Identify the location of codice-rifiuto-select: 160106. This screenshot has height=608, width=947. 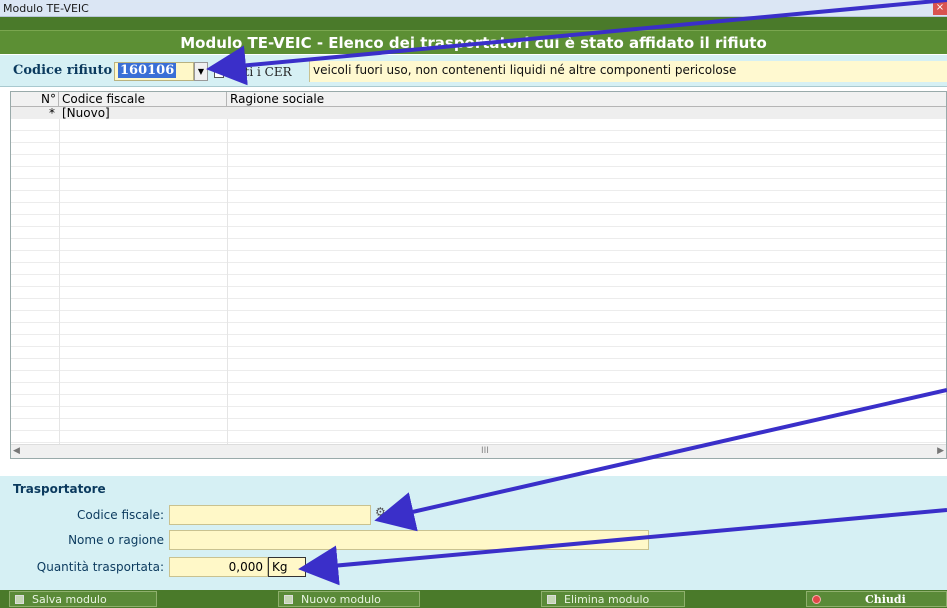
(154, 71).